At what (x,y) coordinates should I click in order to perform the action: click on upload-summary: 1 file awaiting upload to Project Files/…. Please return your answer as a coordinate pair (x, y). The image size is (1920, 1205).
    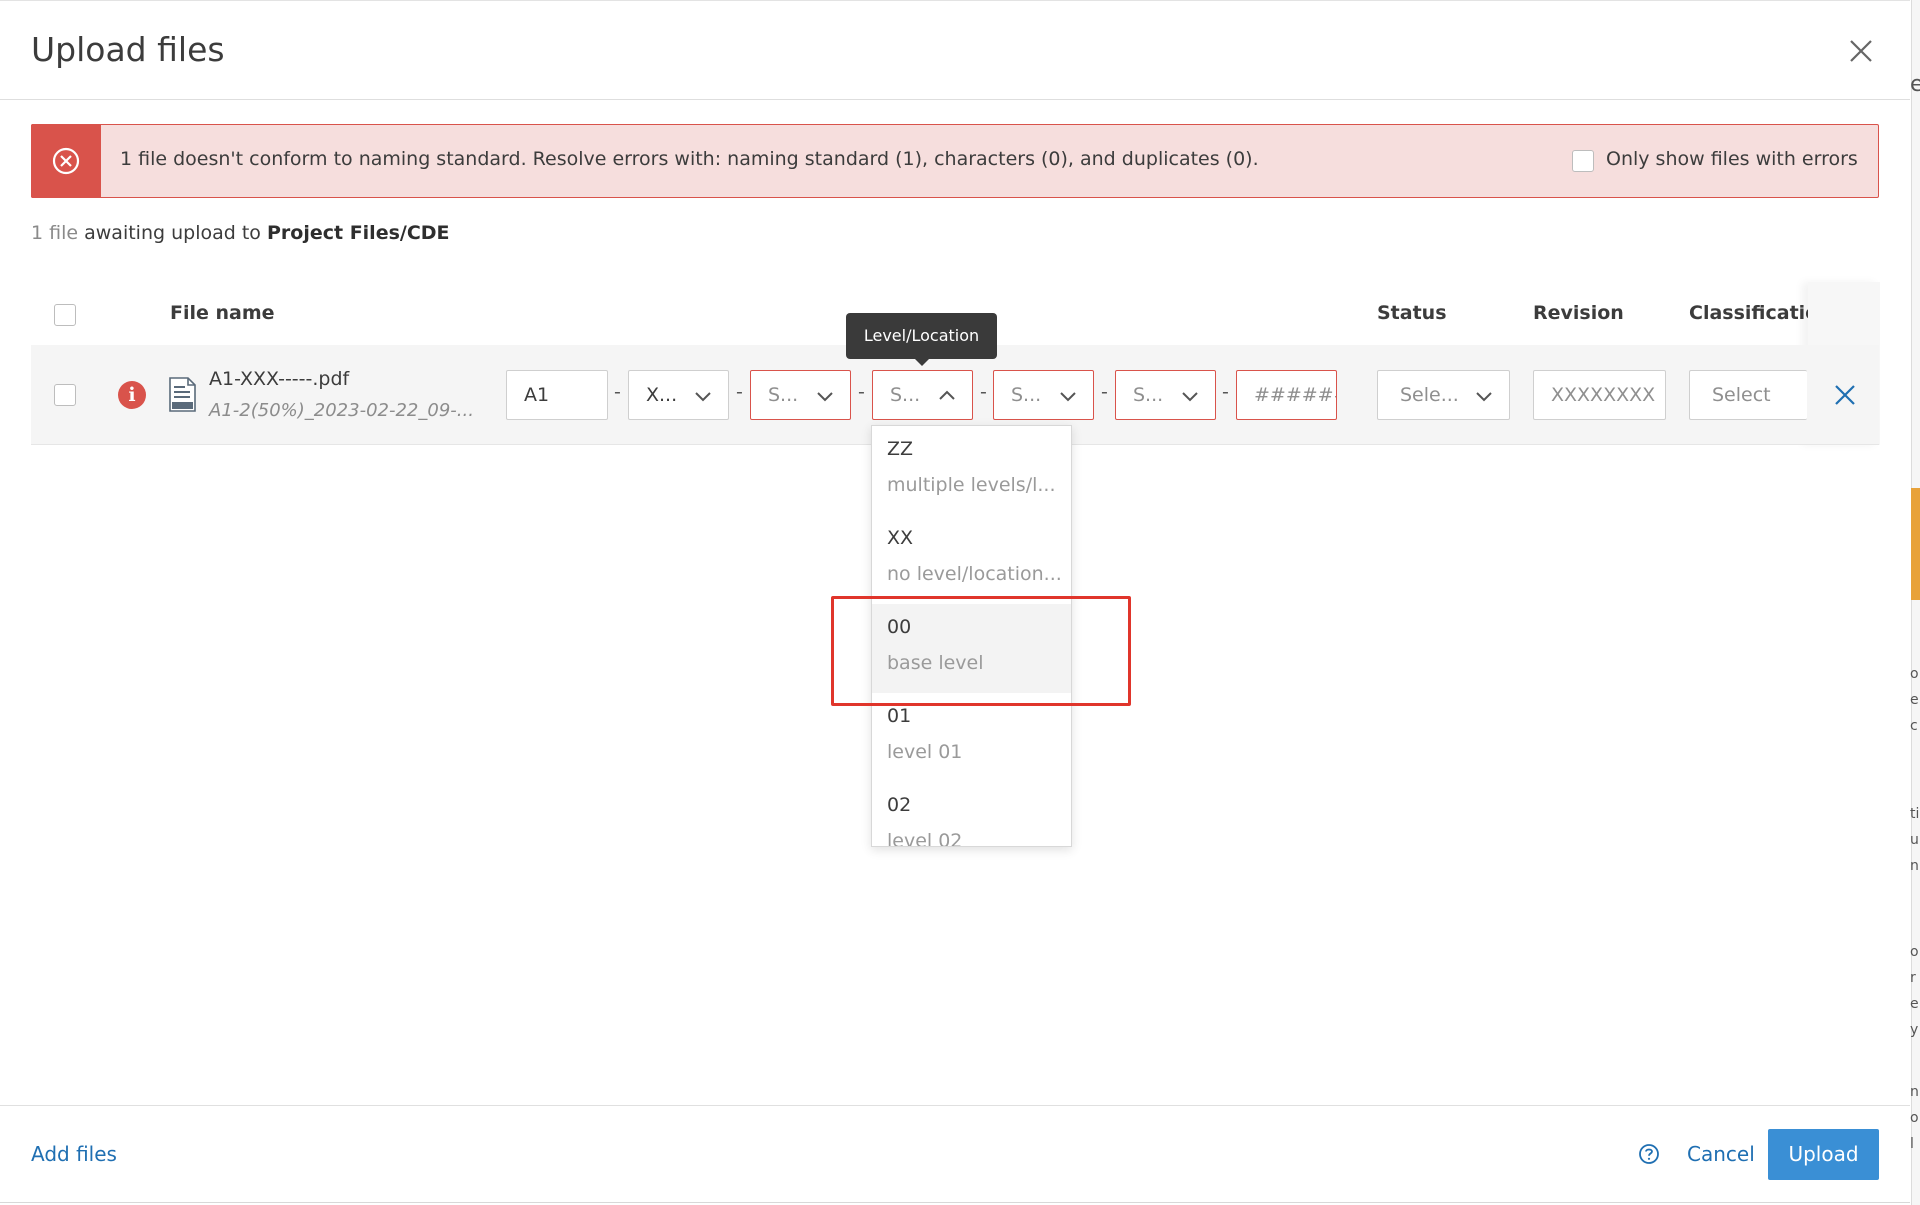
    Looking at the image, I should click on (240, 233).